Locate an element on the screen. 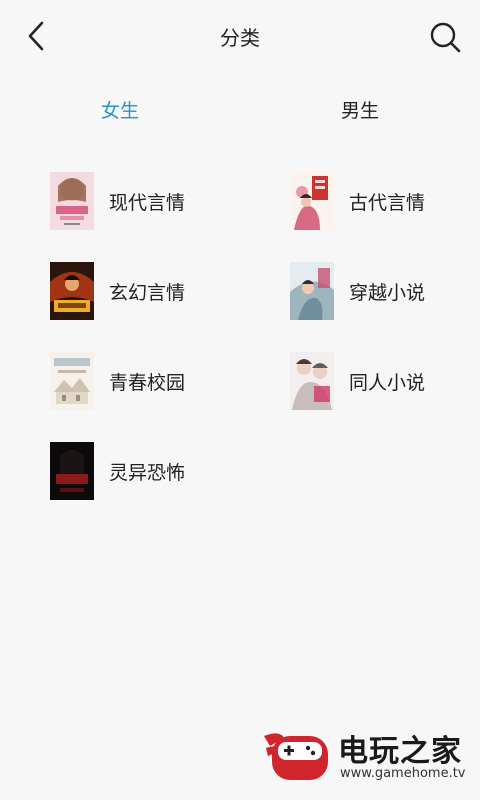 Image resolution: width=480 pixels, height=800 pixels. category-fantasy-romance: 玄幻言情 is located at coordinates (150, 292).